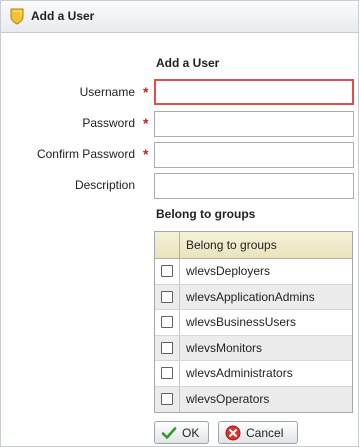 The height and width of the screenshot is (447, 359). Describe the element at coordinates (146, 123) in the screenshot. I see `password-required-marker: *` at that location.